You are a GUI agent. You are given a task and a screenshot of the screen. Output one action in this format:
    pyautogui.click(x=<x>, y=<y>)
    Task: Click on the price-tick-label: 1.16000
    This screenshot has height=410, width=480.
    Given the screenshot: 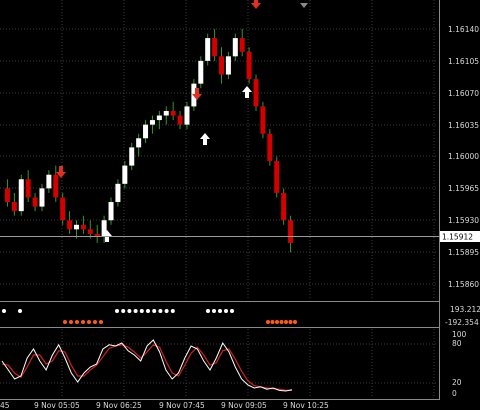 What is the action you would take?
    pyautogui.click(x=463, y=156)
    